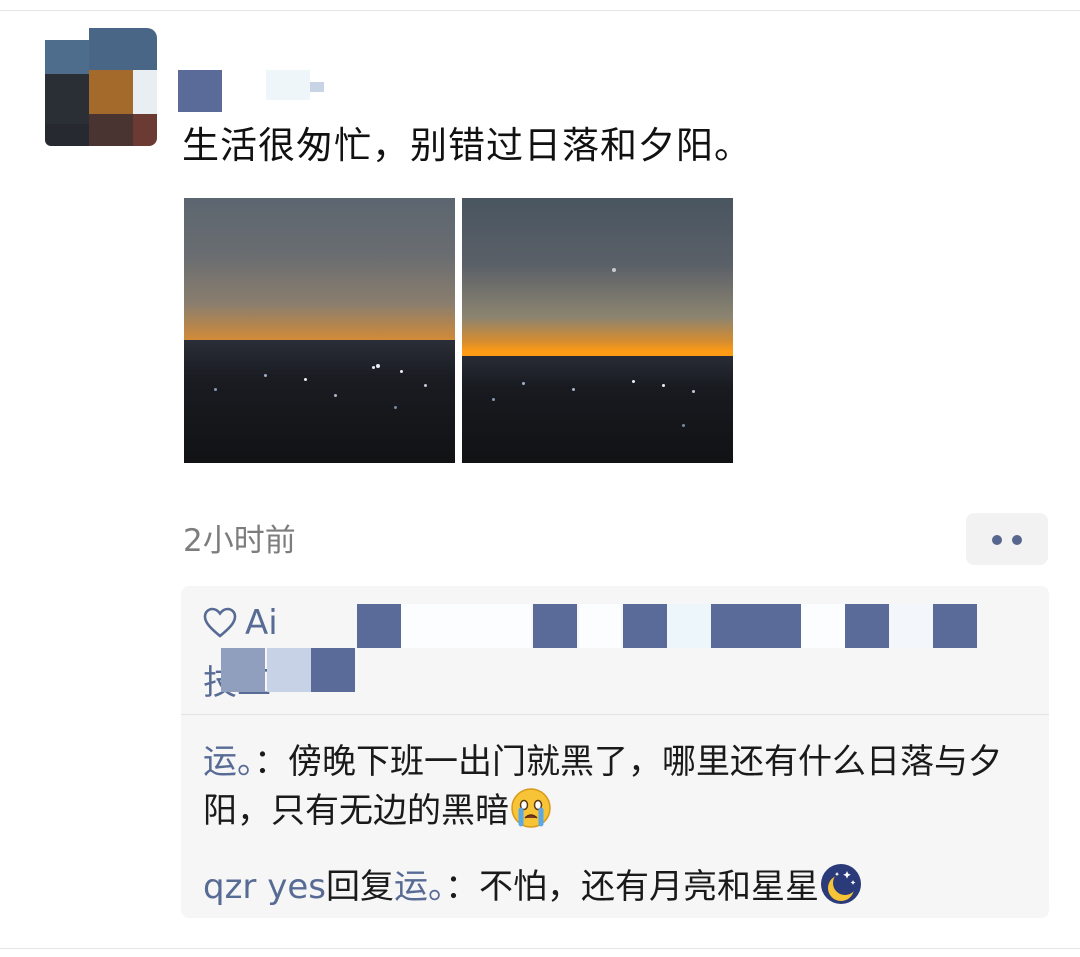 The height and width of the screenshot is (957, 1080). What do you see at coordinates (531, 808) in the screenshot?
I see `crying-face-emoji` at bounding box center [531, 808].